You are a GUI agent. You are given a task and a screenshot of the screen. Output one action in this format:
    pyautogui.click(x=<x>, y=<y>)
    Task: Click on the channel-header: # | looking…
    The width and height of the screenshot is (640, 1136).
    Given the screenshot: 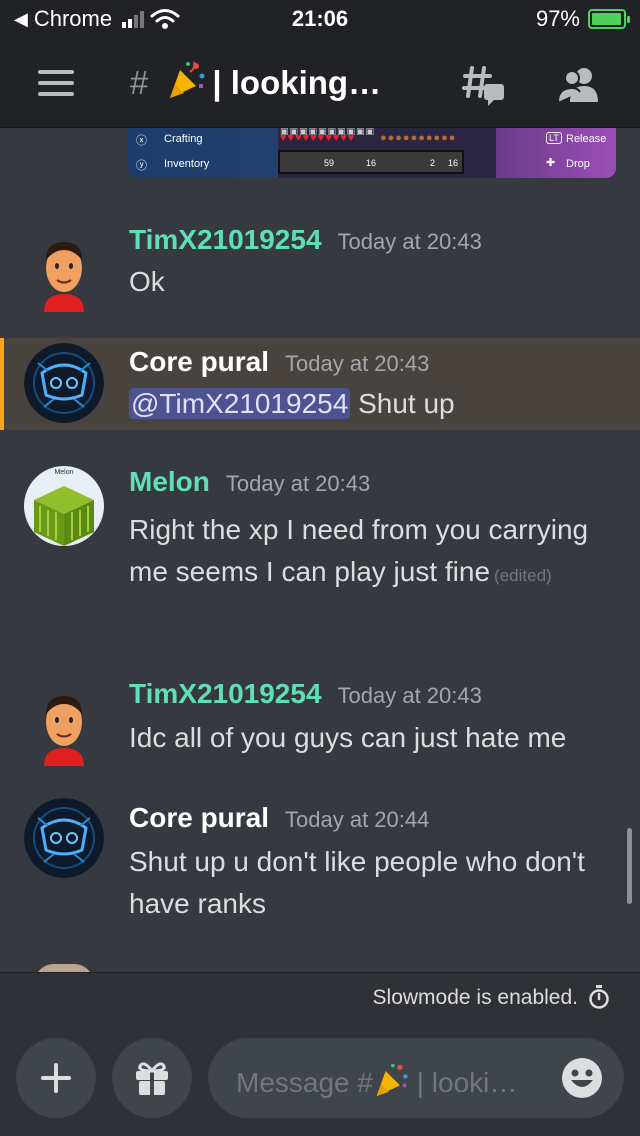 What is the action you would take?
    pyautogui.click(x=320, y=84)
    